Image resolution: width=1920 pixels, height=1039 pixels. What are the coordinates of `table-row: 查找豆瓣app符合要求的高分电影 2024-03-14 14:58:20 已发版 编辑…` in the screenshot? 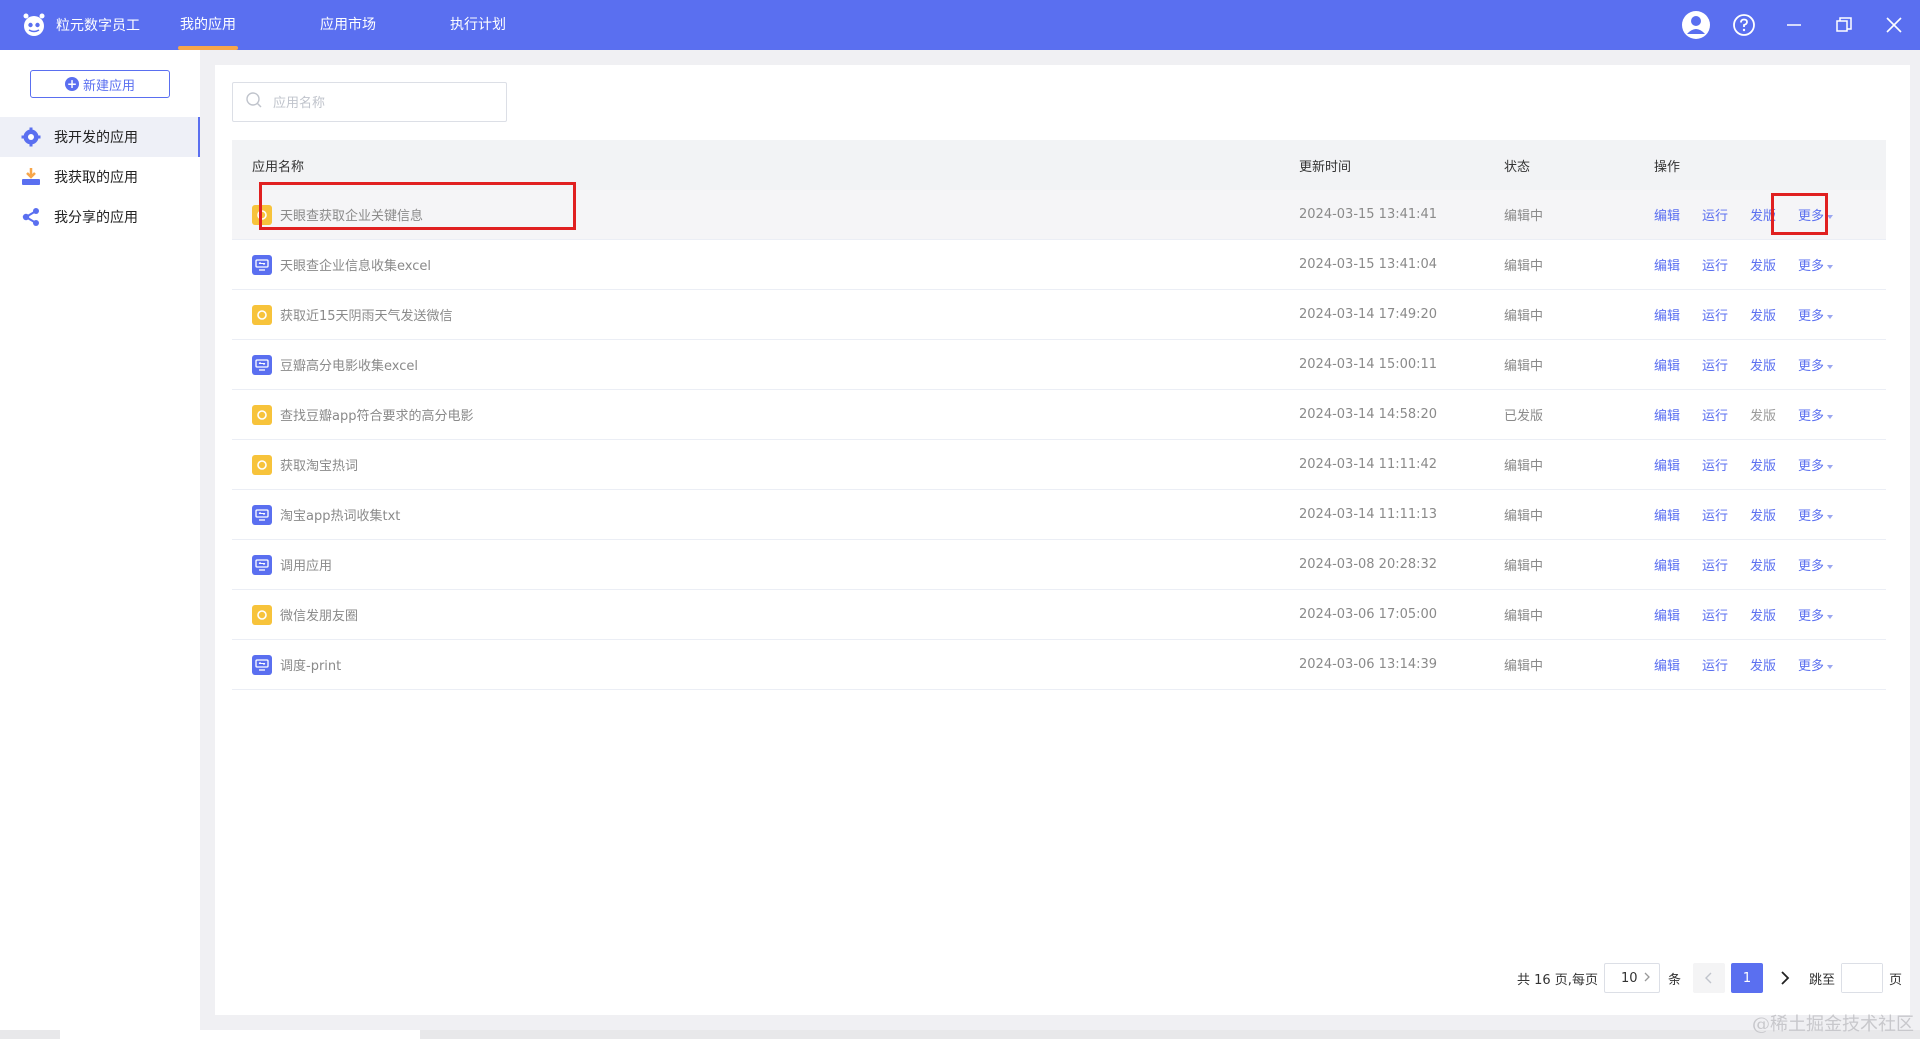 It's located at (1059, 415).